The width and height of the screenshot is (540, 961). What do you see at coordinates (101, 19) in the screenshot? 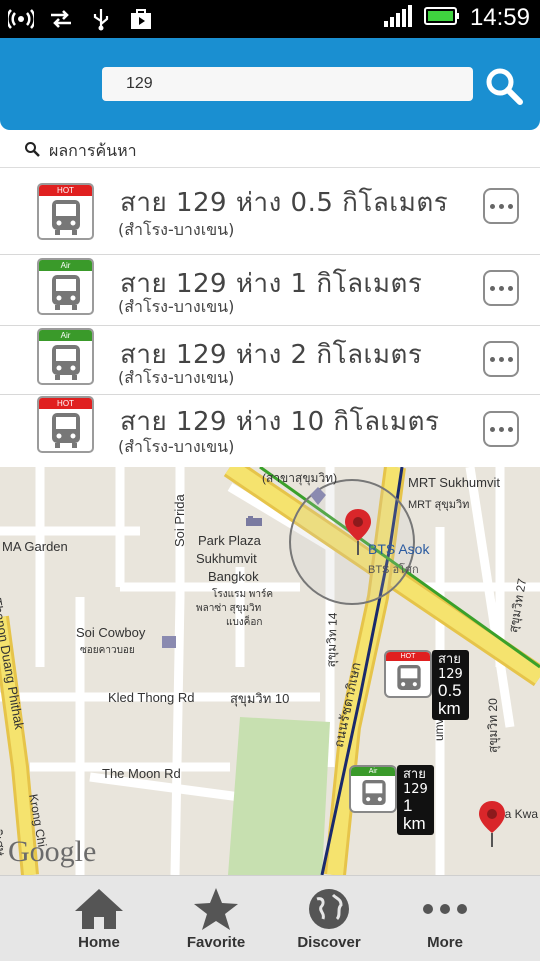
I see `usb-icon` at bounding box center [101, 19].